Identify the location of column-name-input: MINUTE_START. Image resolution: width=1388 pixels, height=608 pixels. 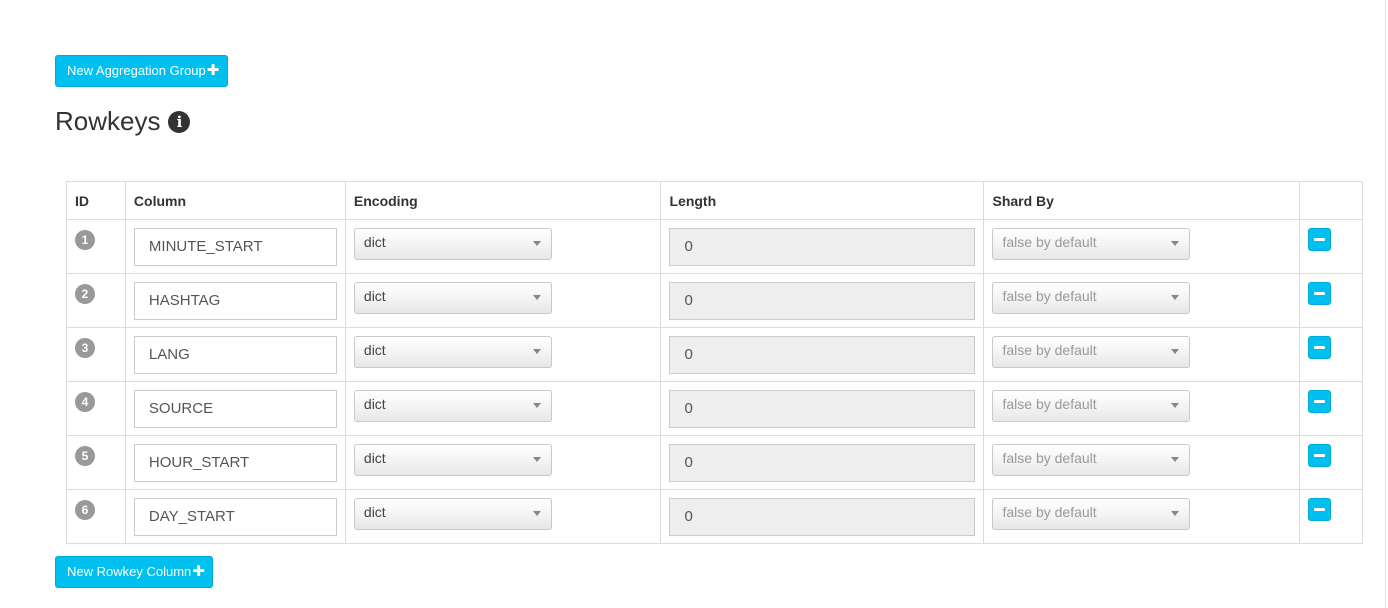
(235, 247).